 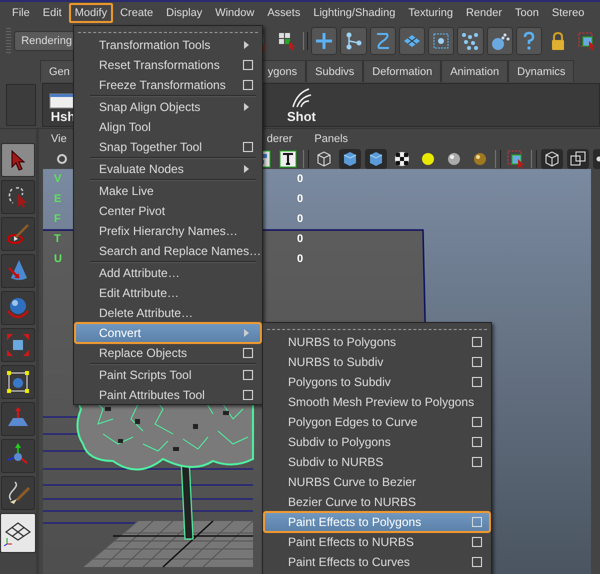 What do you see at coordinates (168, 127) in the screenshot?
I see `menu-item: Align Tool` at bounding box center [168, 127].